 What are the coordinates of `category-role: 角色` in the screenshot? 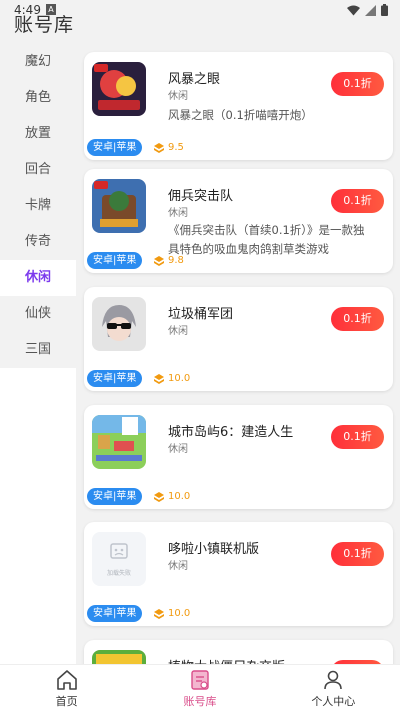 It's located at (38, 98).